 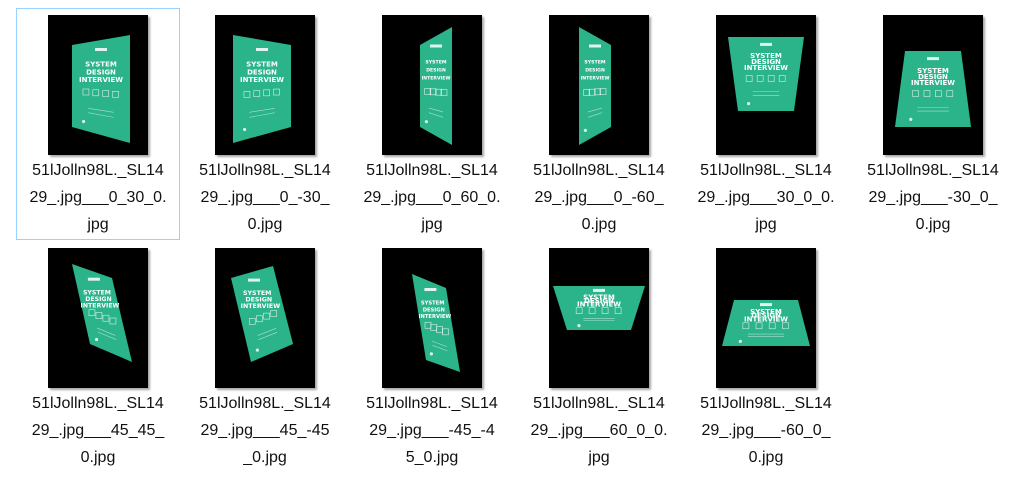 I want to click on file-name-line: _0.jpg, so click(x=265, y=457).